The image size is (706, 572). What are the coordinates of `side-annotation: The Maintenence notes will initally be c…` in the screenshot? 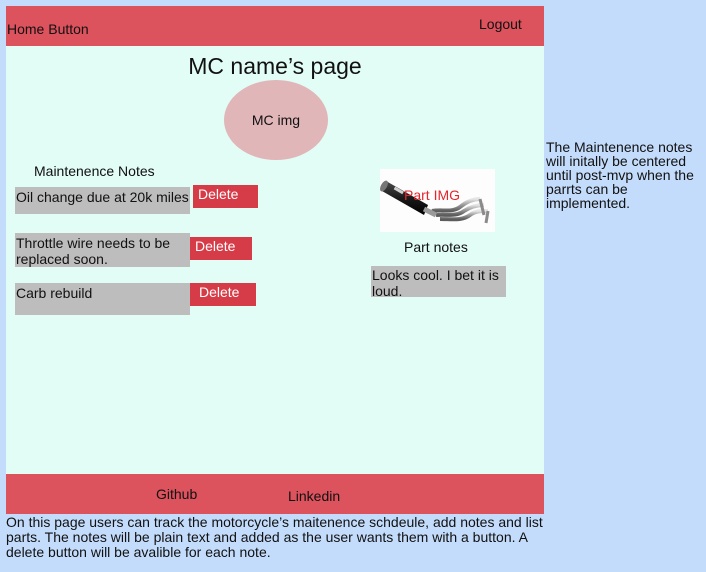 It's located at (620, 175).